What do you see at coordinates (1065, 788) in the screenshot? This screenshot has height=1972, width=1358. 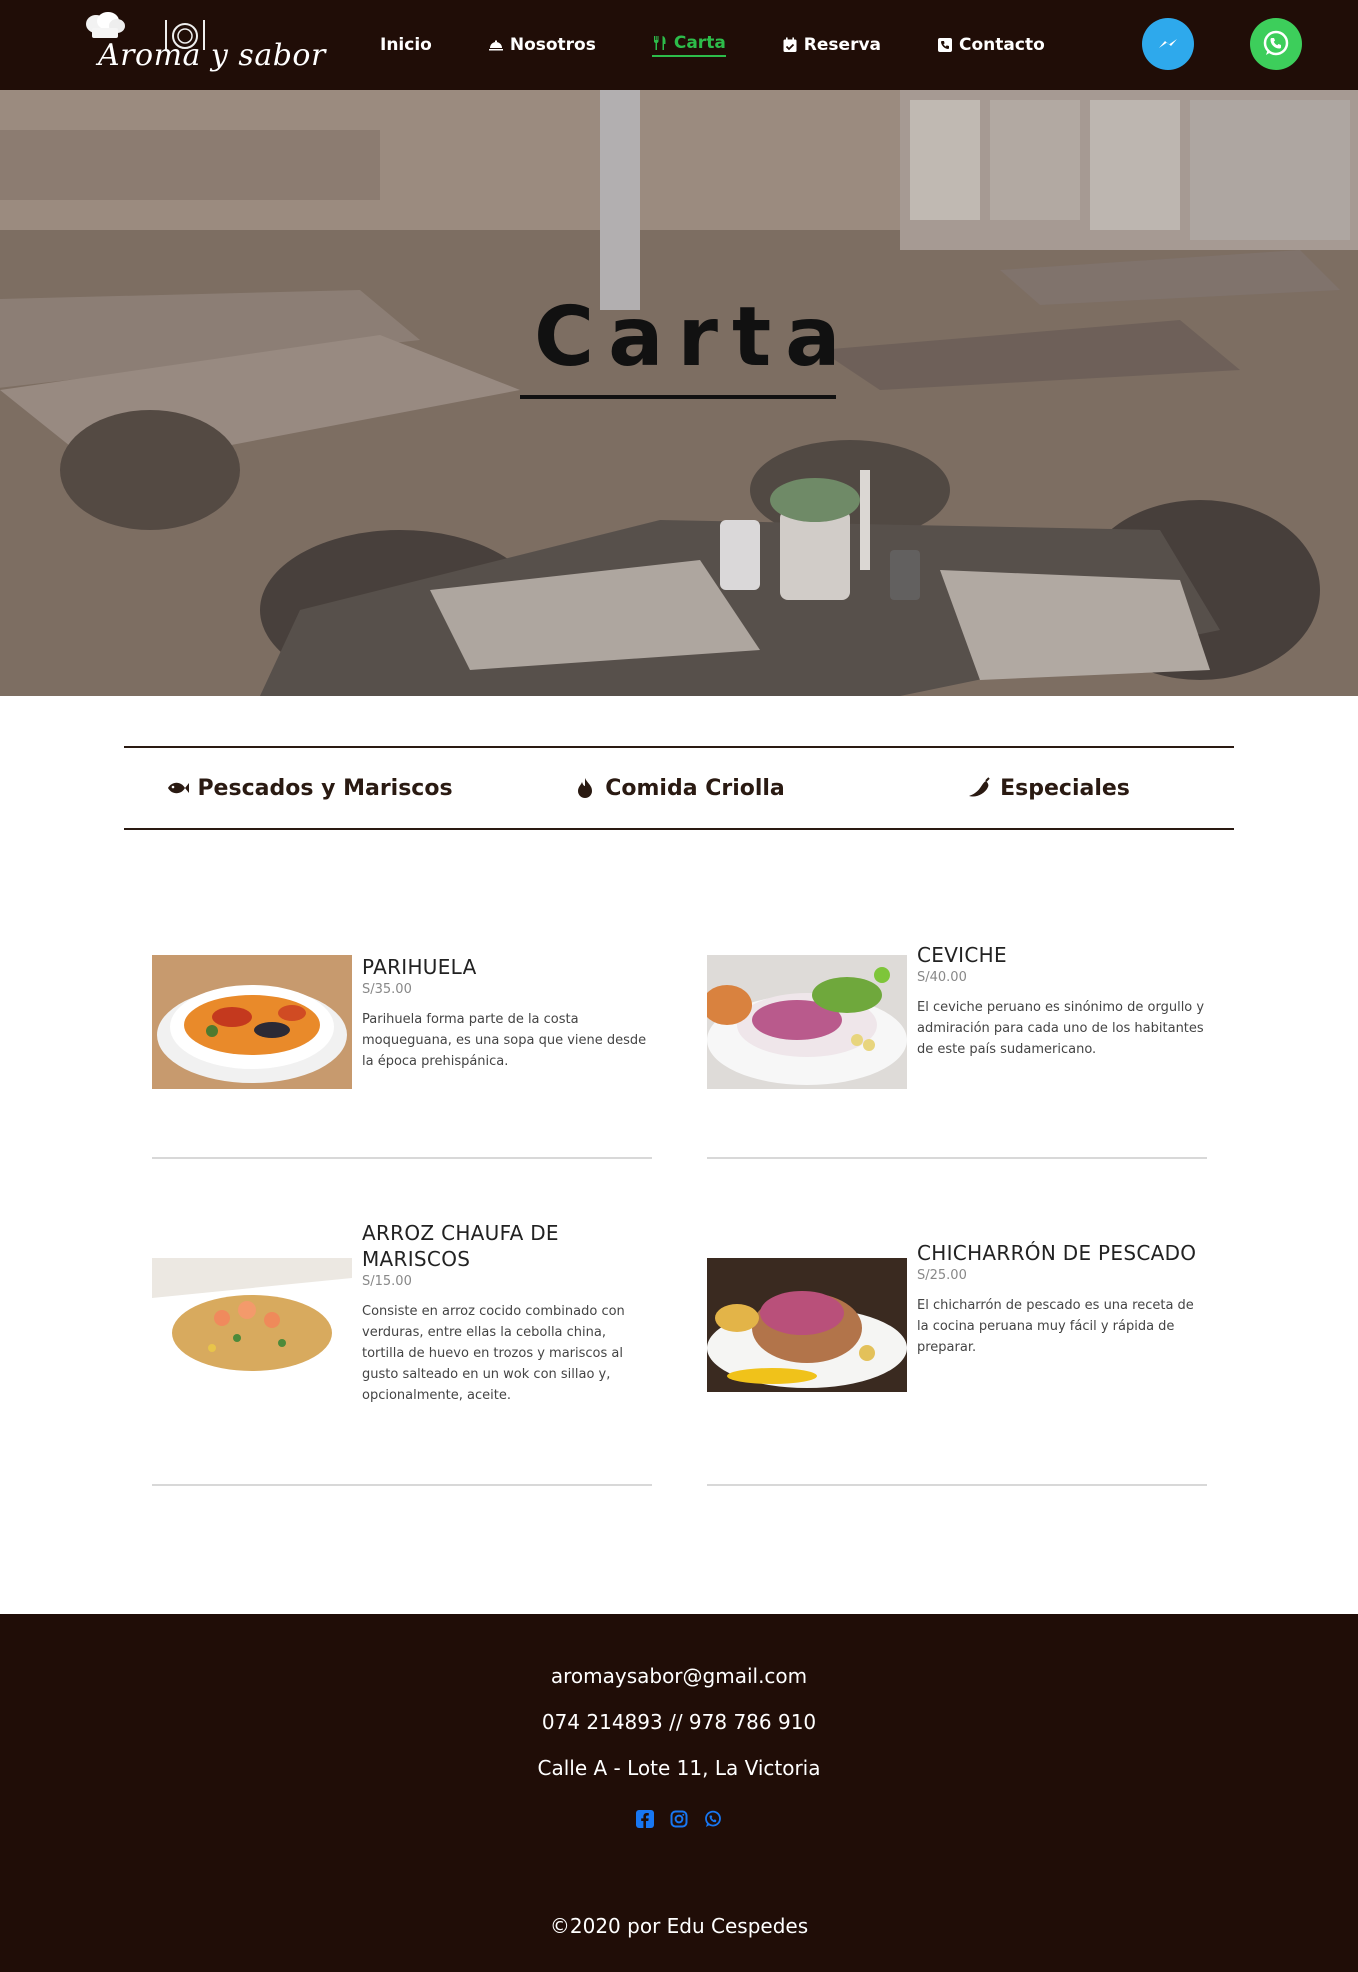 I see `tab-label: Especiales` at bounding box center [1065, 788].